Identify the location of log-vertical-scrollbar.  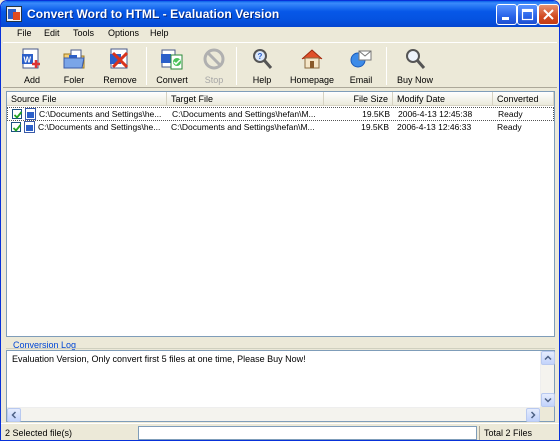
(547, 379).